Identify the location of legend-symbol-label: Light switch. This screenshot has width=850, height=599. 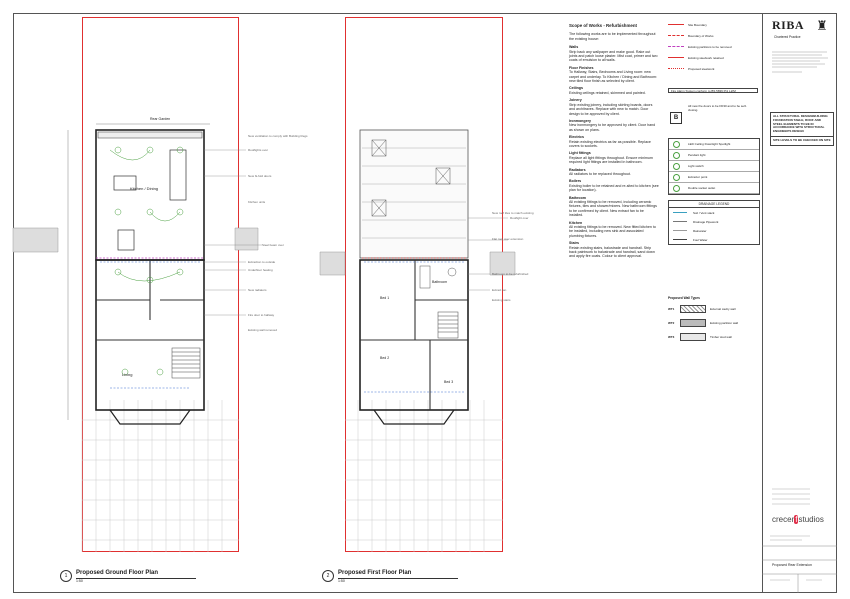
(696, 166).